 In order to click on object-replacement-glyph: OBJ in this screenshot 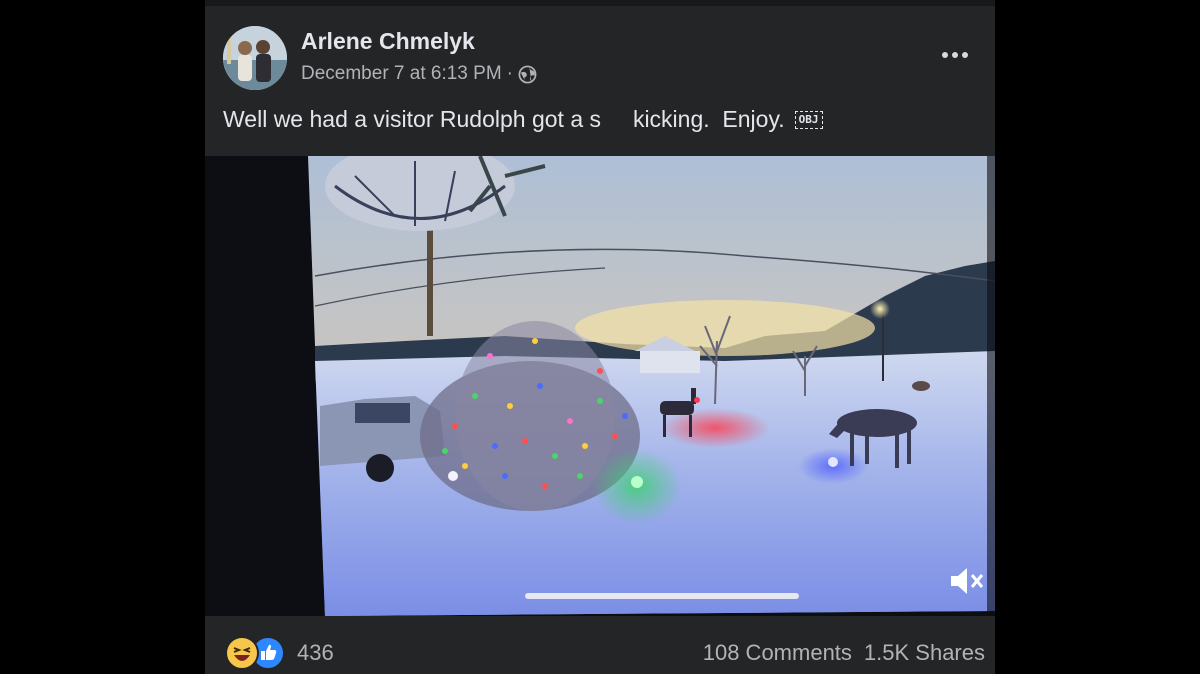, I will do `click(808, 119)`.